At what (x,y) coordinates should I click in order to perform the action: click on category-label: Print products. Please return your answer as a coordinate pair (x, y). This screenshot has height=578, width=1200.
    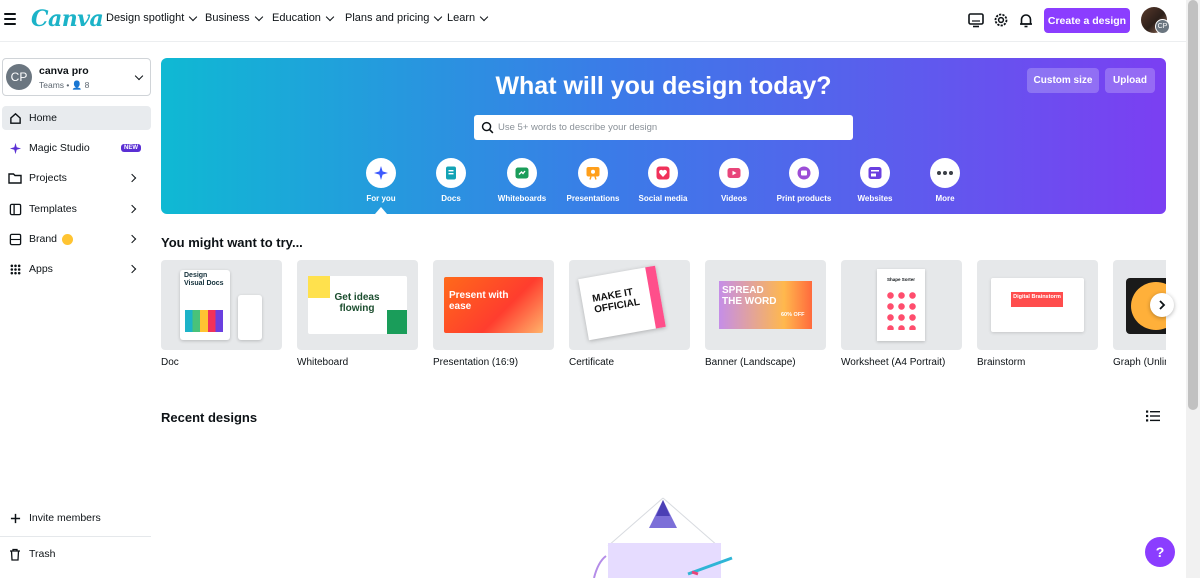
    Looking at the image, I should click on (804, 198).